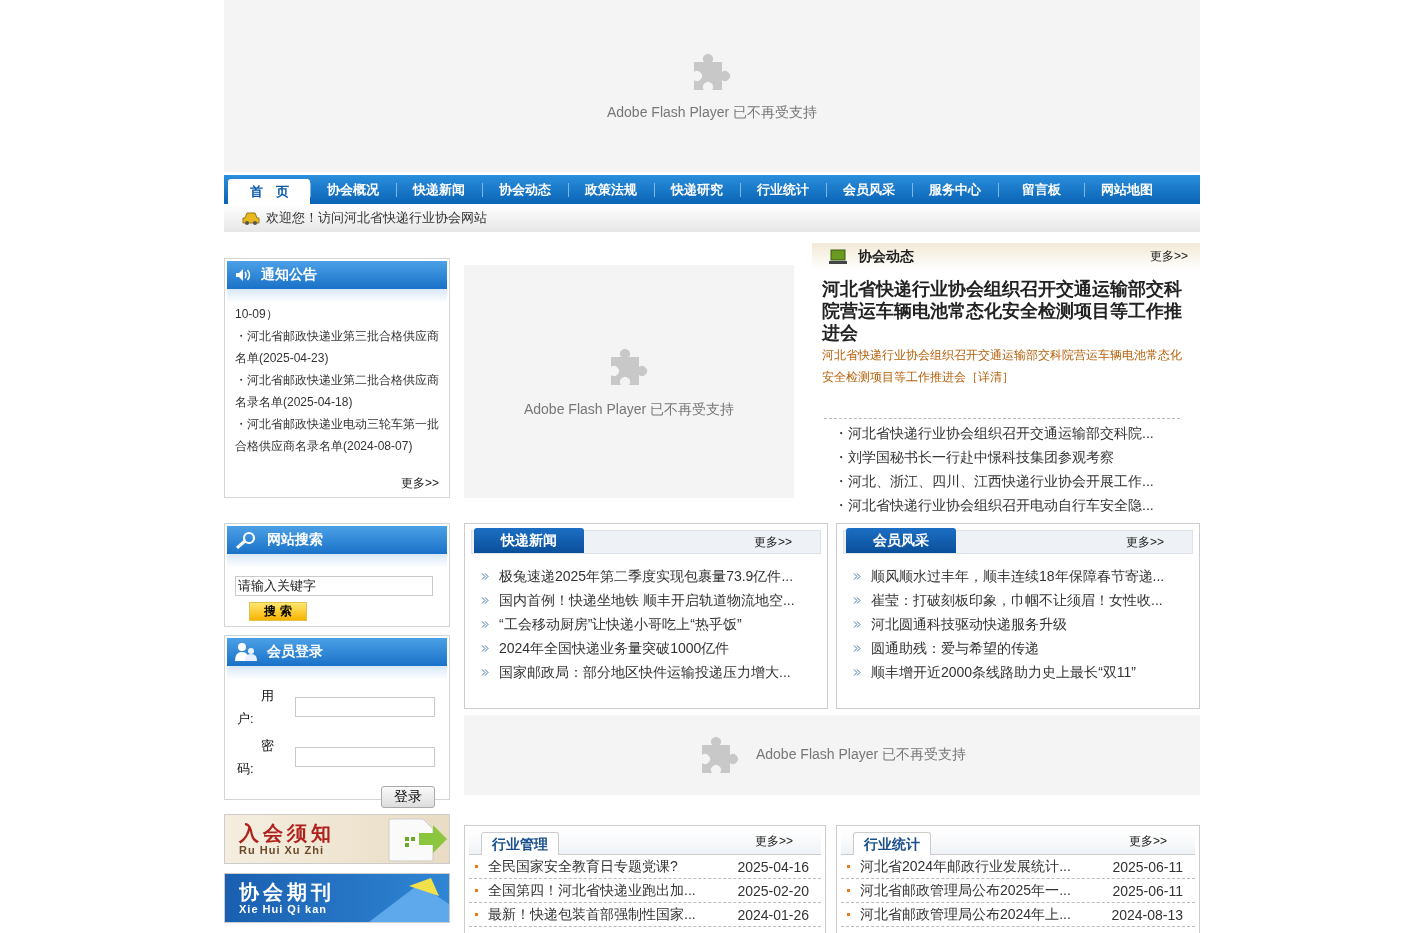 The width and height of the screenshot is (1424, 933). What do you see at coordinates (289, 275) in the screenshot?
I see `panel-title: 通知公告` at bounding box center [289, 275].